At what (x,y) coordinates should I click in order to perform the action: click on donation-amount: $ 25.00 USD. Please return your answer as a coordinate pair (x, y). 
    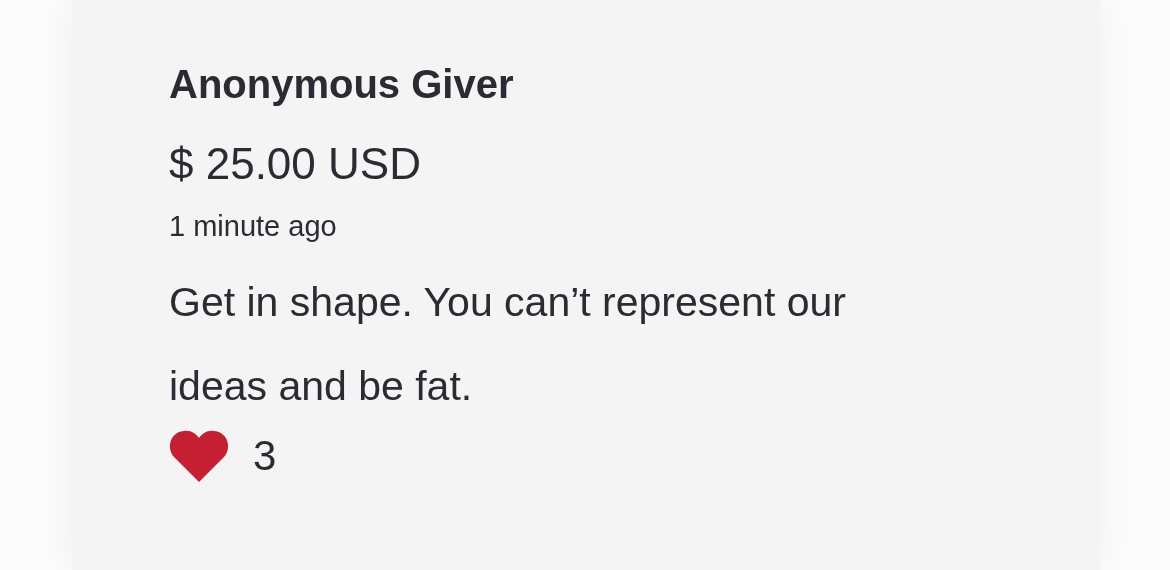
    Looking at the image, I should click on (295, 164).